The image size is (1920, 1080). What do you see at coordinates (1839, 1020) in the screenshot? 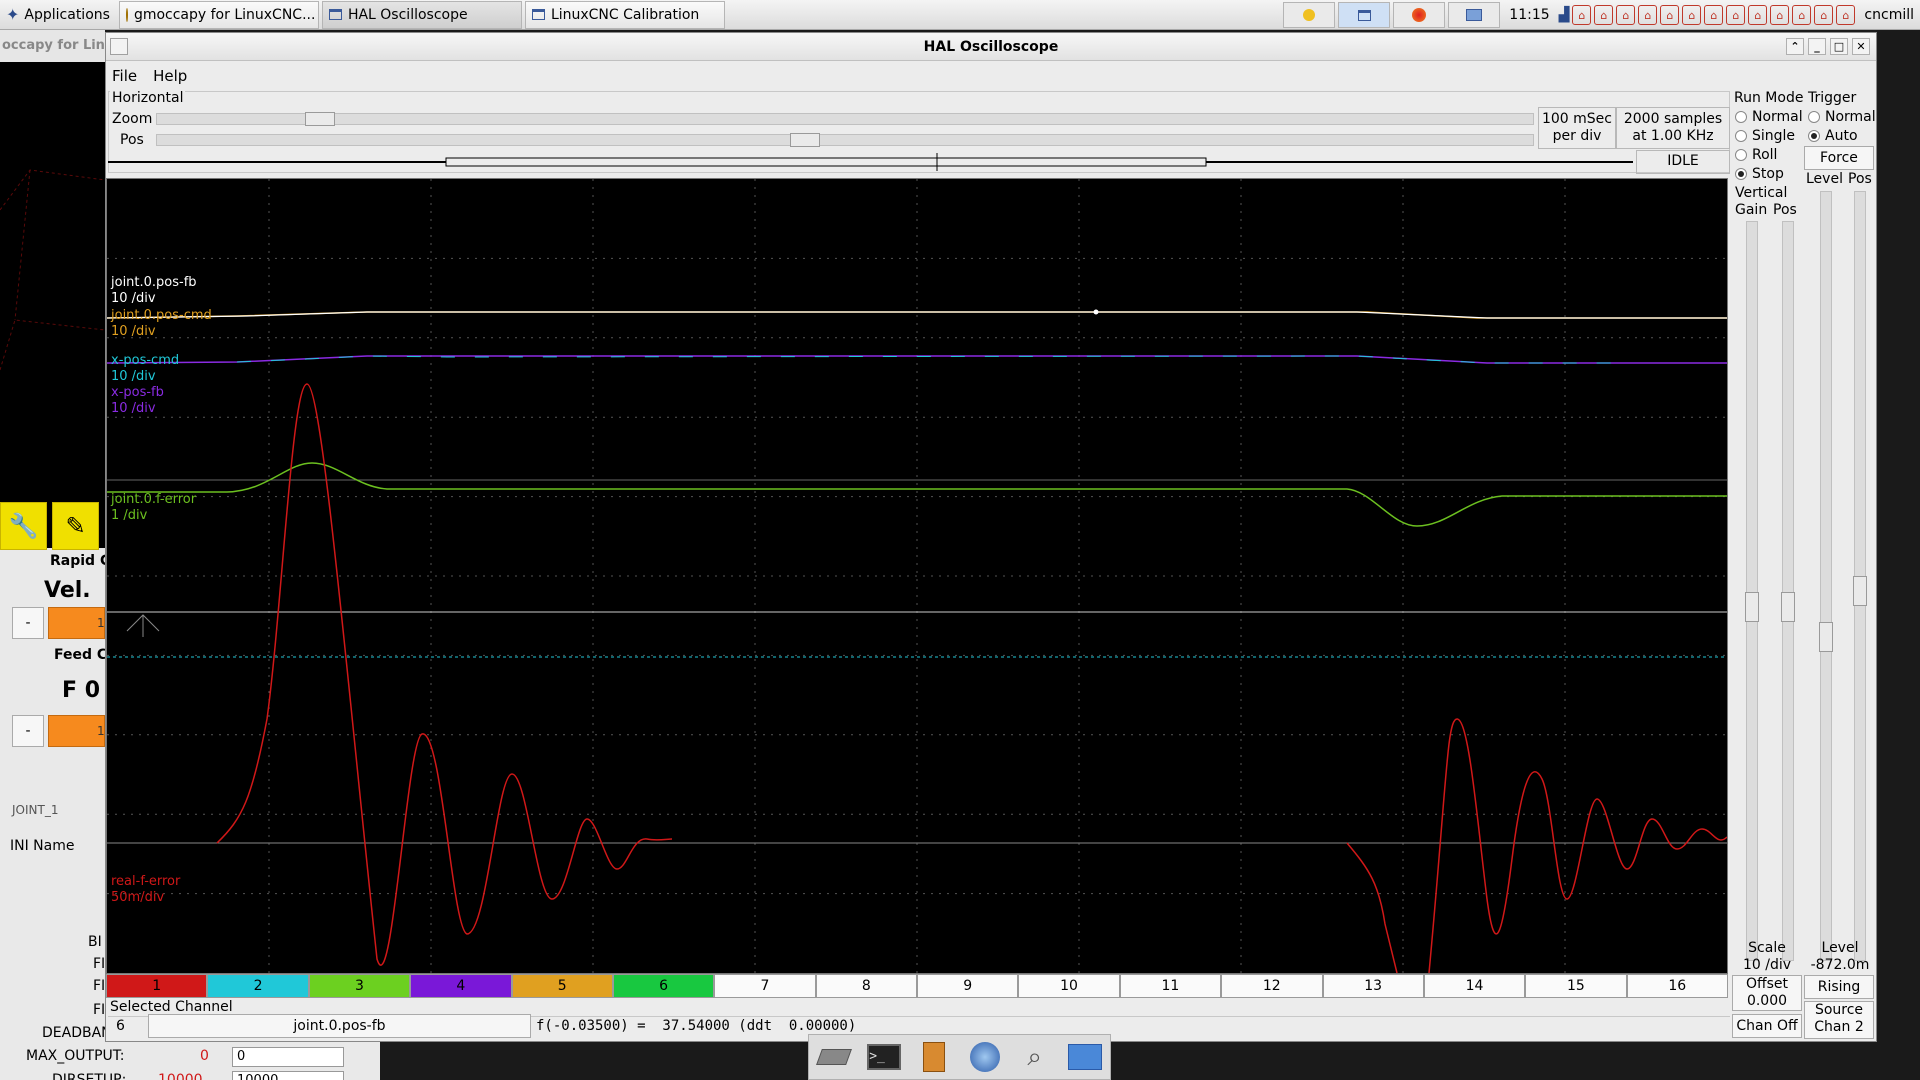
I see `trigger-source-button: Source Chan 2` at bounding box center [1839, 1020].